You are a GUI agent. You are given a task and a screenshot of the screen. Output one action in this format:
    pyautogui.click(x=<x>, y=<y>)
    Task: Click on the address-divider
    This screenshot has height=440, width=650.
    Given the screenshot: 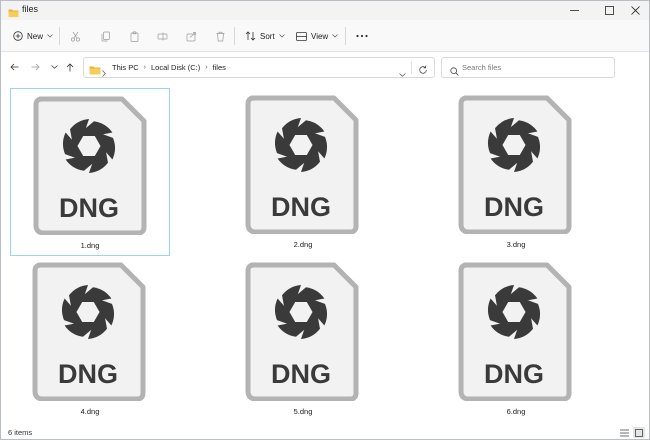 What is the action you would take?
    pyautogui.click(x=411, y=67)
    